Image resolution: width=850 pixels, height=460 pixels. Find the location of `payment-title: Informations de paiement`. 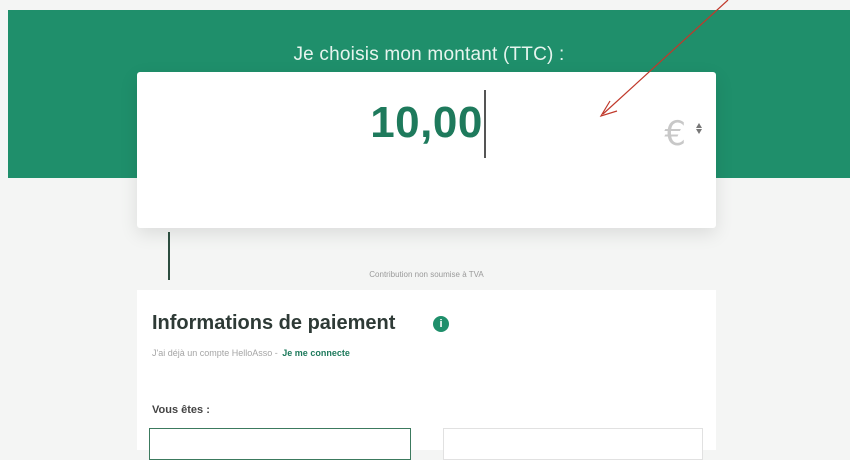

payment-title: Informations de paiement is located at coordinates (274, 323).